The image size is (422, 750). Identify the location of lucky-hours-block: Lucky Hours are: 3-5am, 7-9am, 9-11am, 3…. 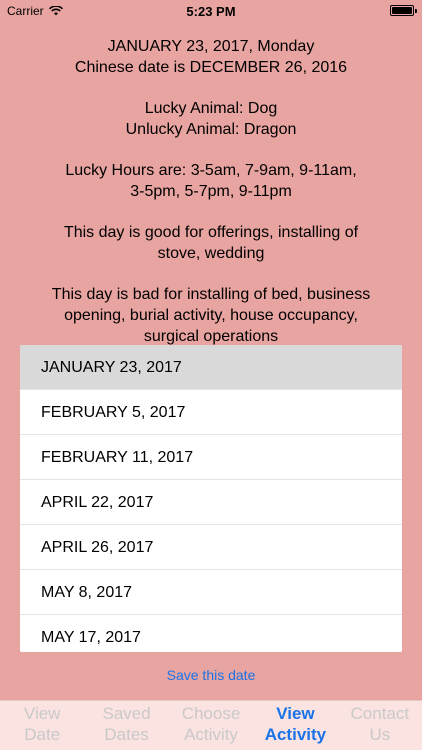
(211, 181).